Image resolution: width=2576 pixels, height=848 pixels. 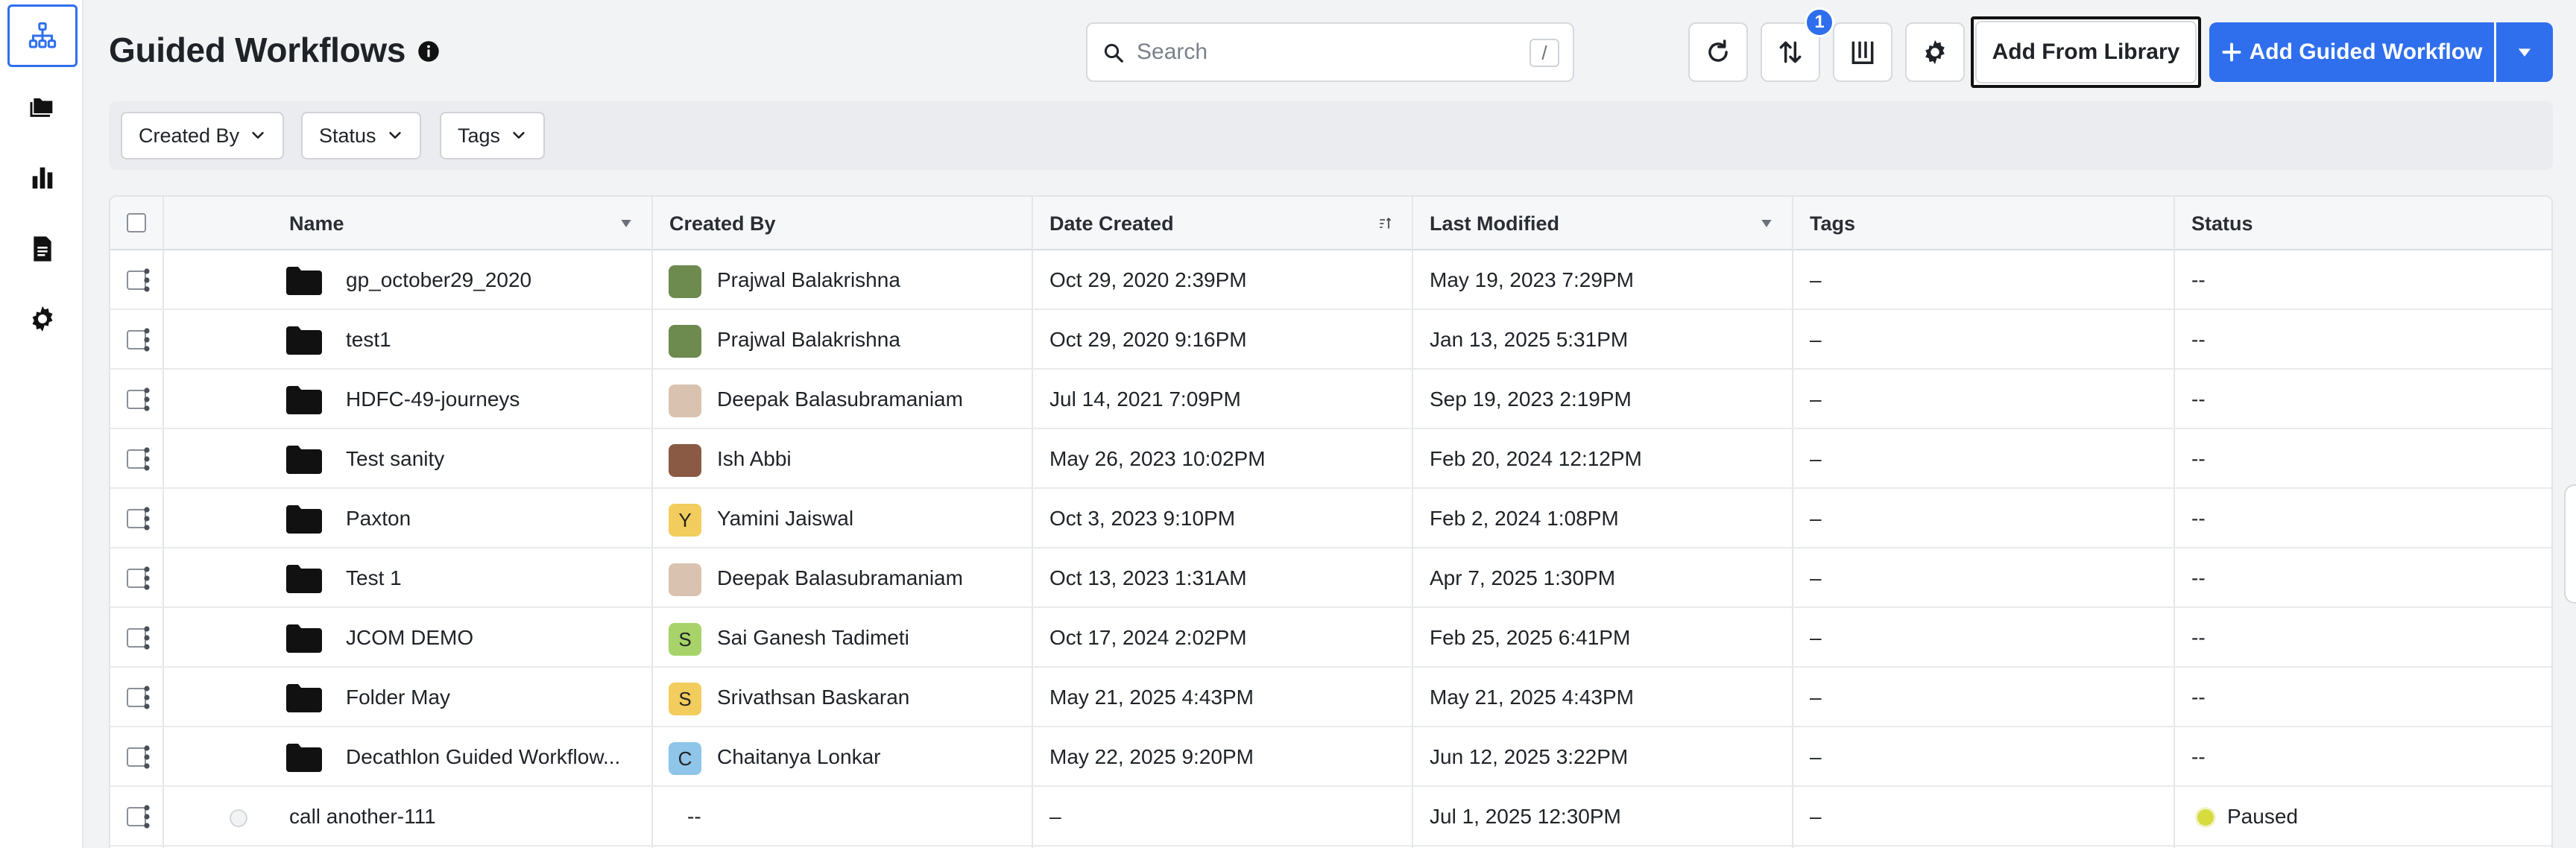 I want to click on row-name: JCOM DEMO, so click(x=495, y=638).